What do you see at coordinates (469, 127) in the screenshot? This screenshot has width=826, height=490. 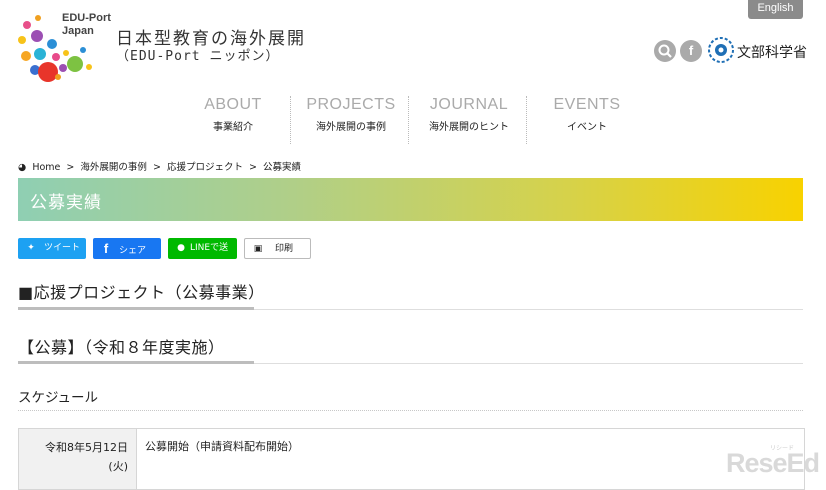 I see `nav-label-jp: 海外展開のヒント` at bounding box center [469, 127].